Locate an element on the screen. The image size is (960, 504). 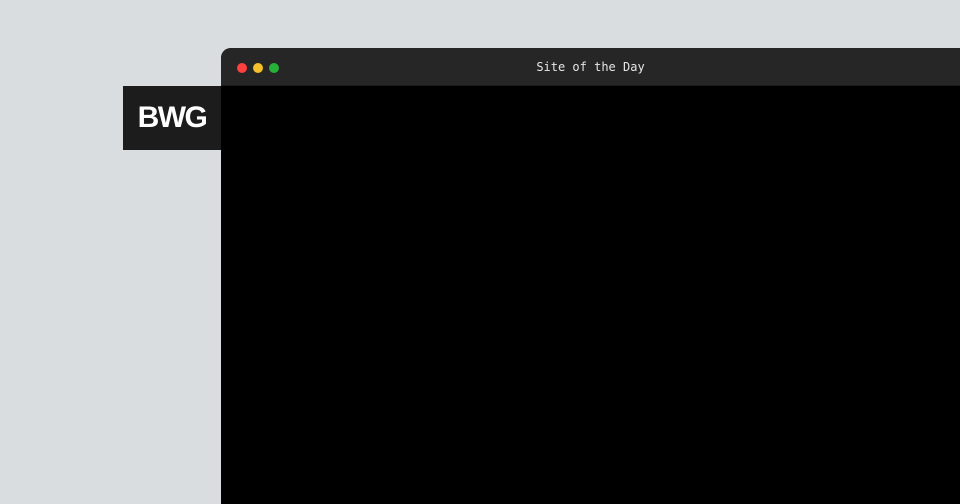
window-title: Site of the Day is located at coordinates (590, 67).